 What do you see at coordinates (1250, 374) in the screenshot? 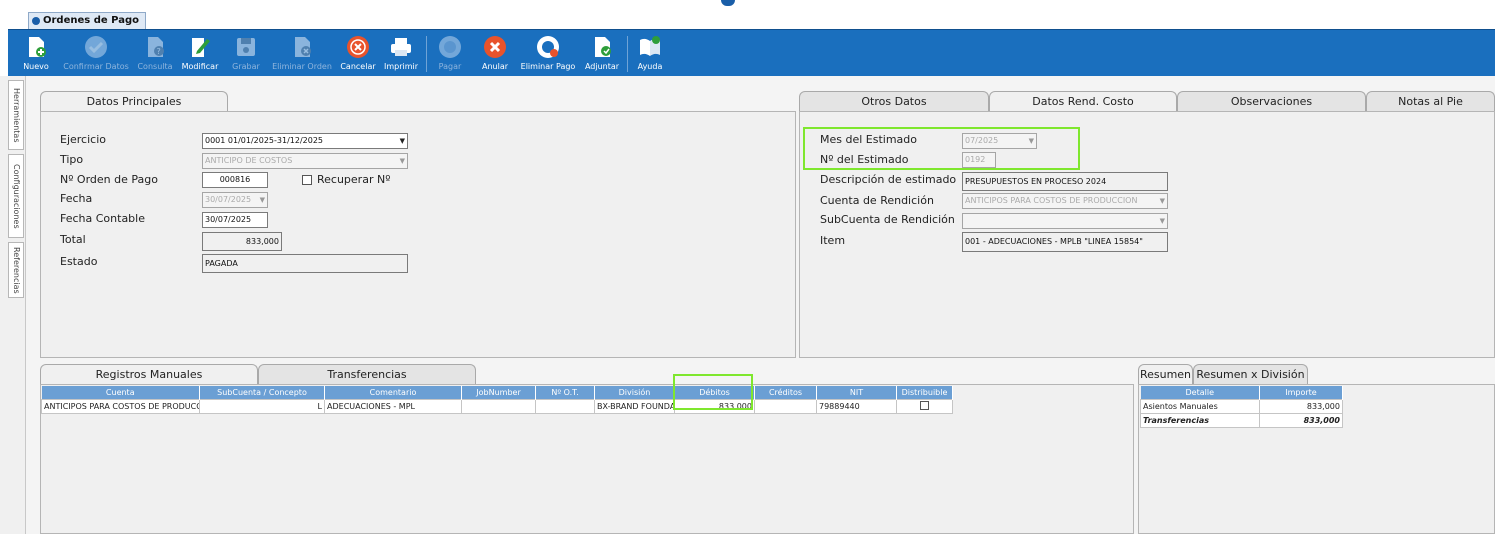
I see `tab-resumen-x-division: Resumen x División` at bounding box center [1250, 374].